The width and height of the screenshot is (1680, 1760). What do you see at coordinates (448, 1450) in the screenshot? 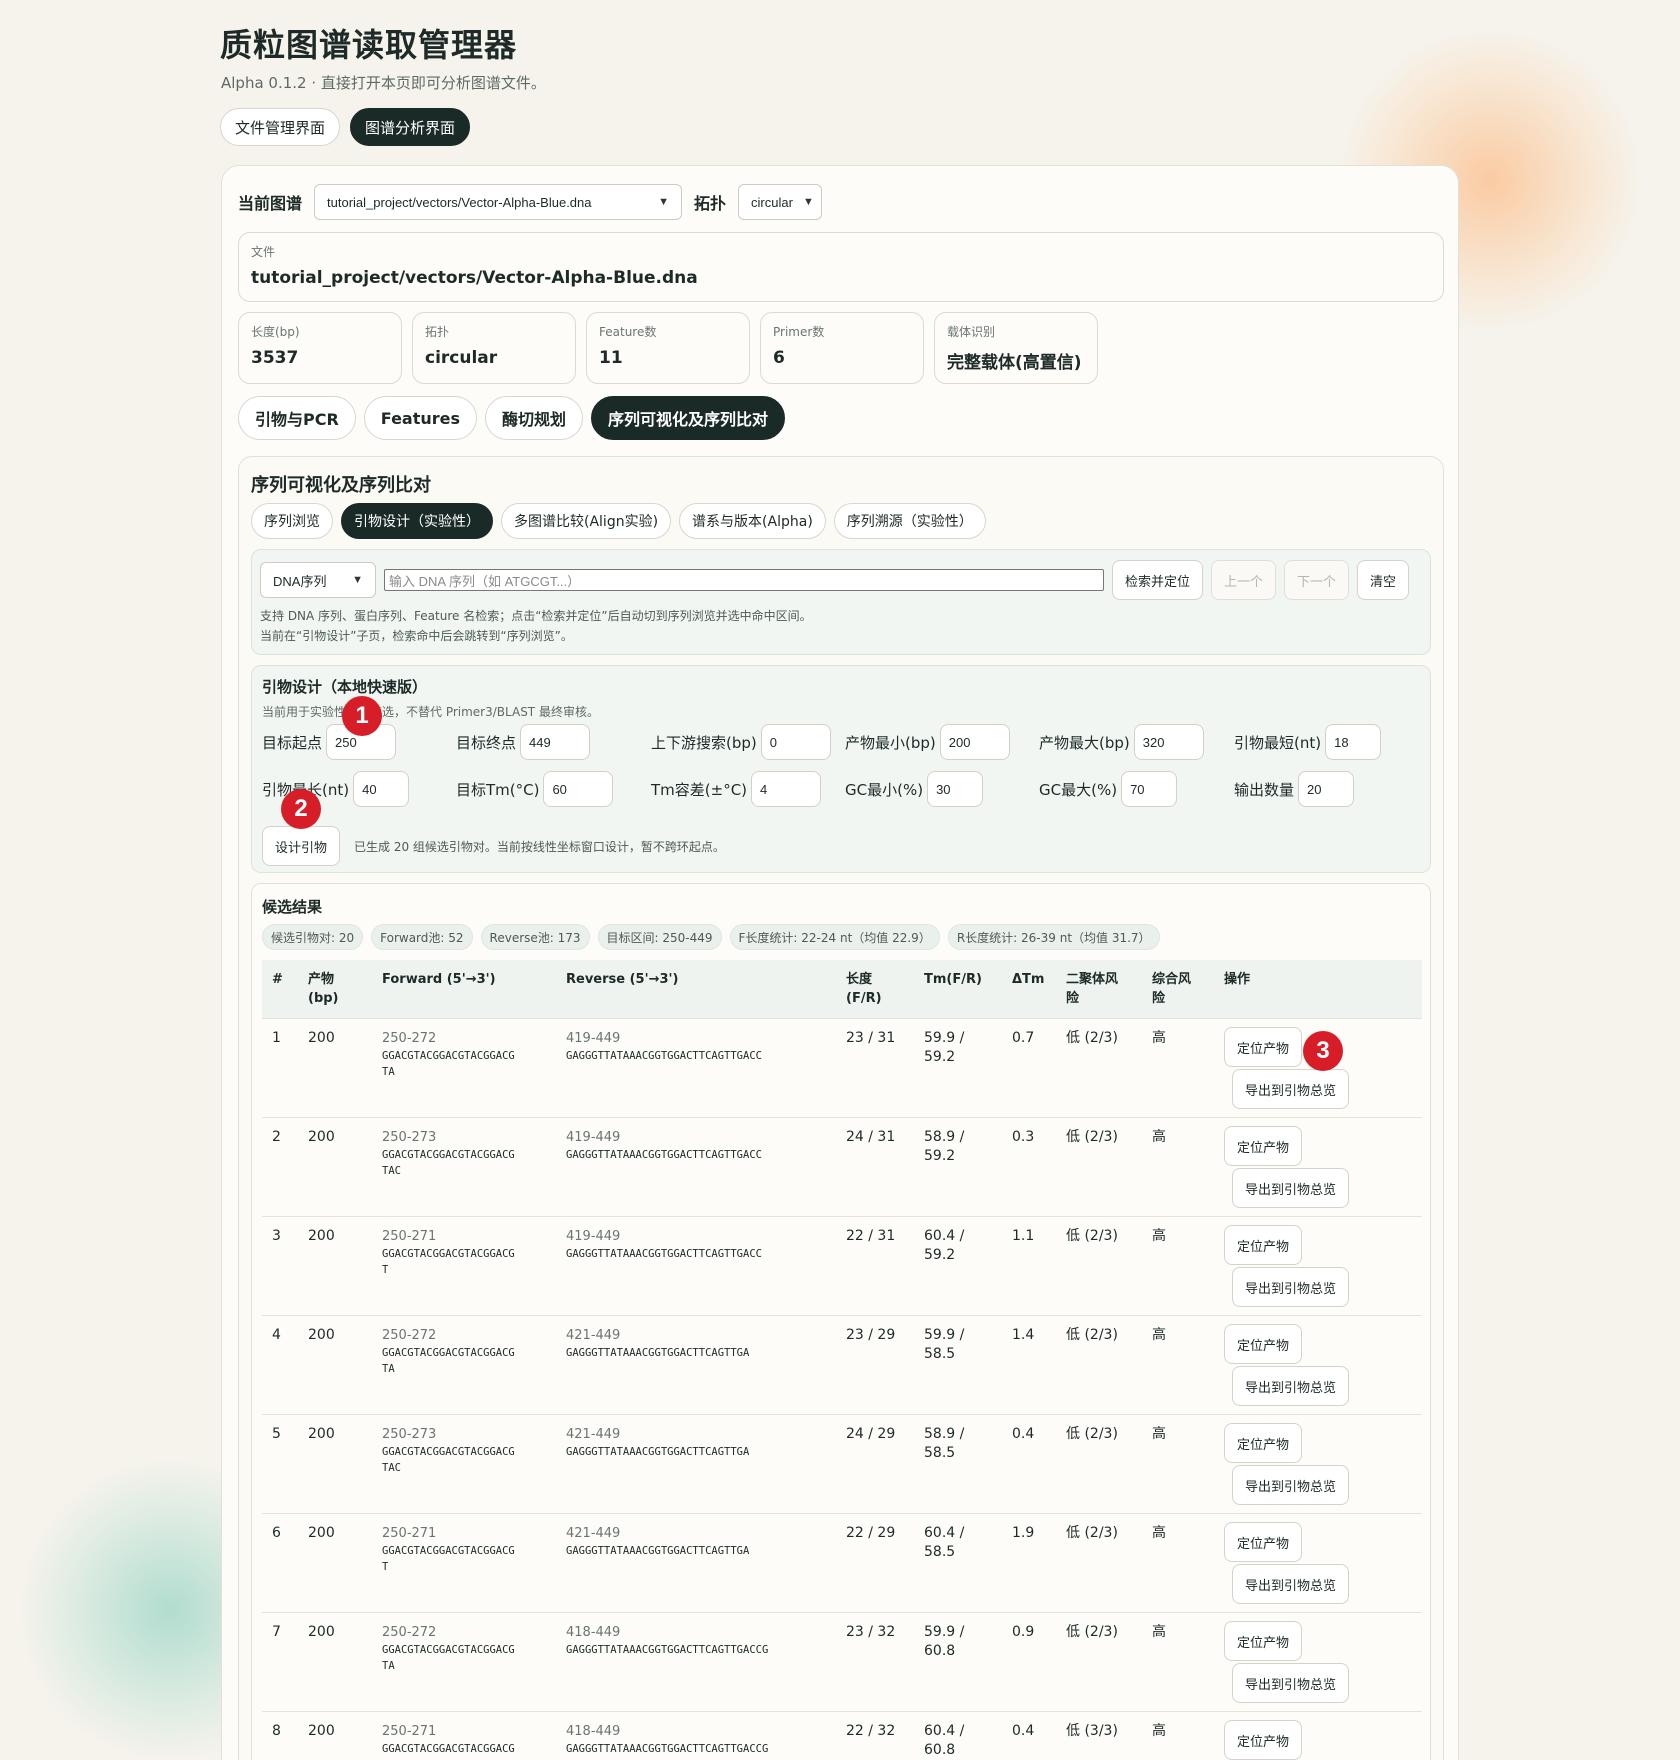
I see `cell-forward: 250-273 GGACGTACGGACGTACGGACG TAC` at bounding box center [448, 1450].